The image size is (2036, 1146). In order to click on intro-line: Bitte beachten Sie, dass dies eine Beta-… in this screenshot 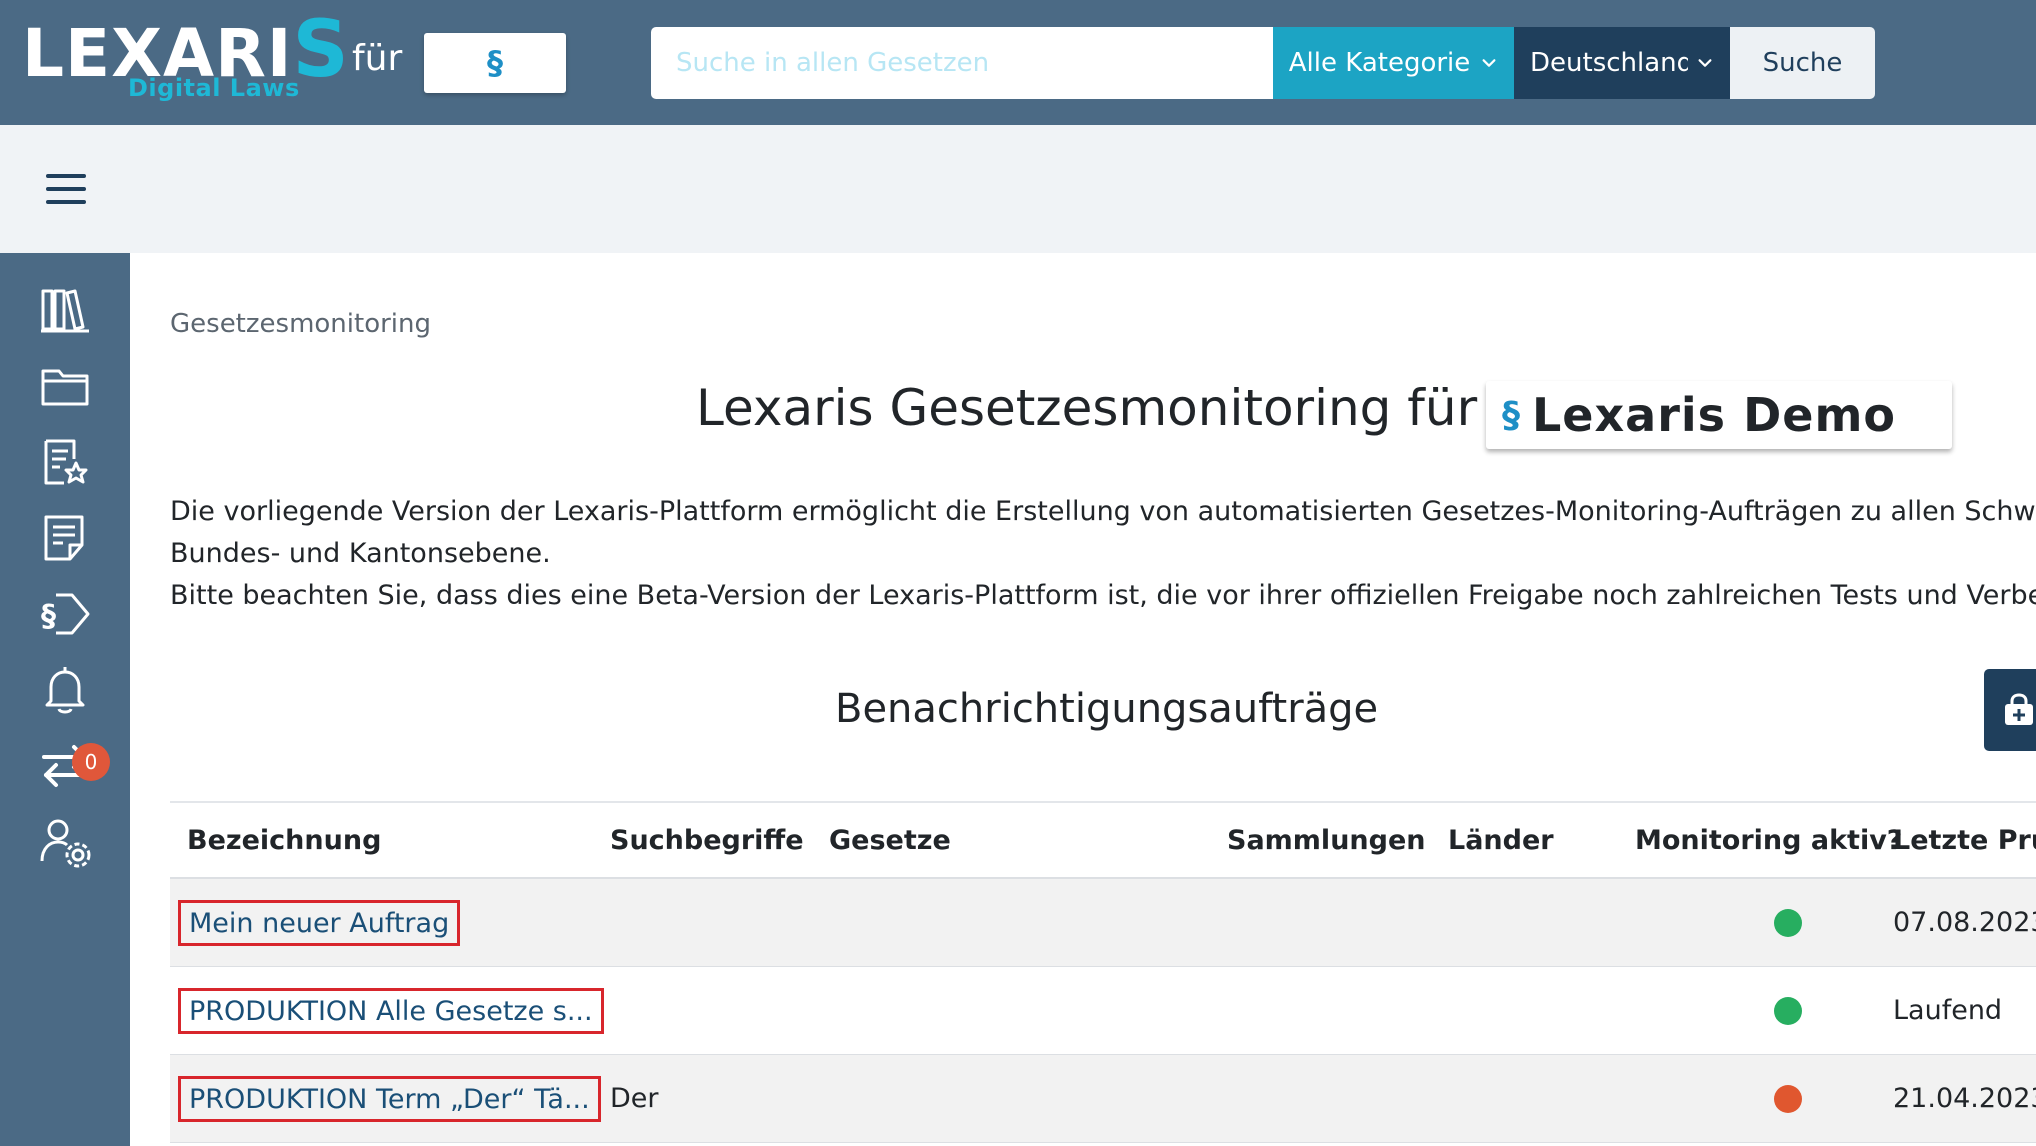, I will do `click(1103, 595)`.